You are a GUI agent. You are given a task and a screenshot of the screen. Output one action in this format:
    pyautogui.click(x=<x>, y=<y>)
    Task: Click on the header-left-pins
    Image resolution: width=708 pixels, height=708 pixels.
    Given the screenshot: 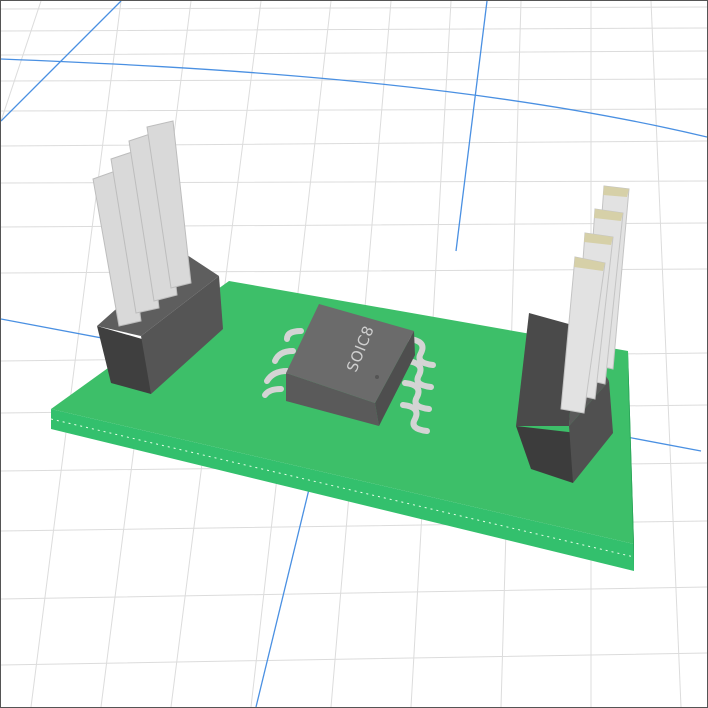 What is the action you would take?
    pyautogui.click(x=142, y=223)
    